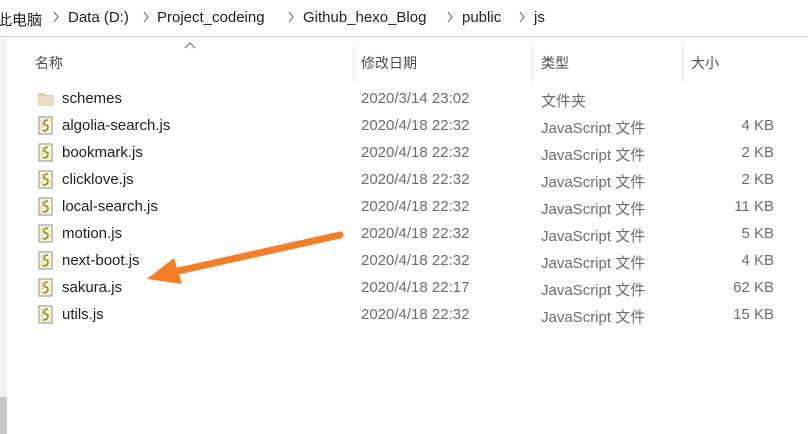  I want to click on file-name: next-boot.js, so click(101, 260).